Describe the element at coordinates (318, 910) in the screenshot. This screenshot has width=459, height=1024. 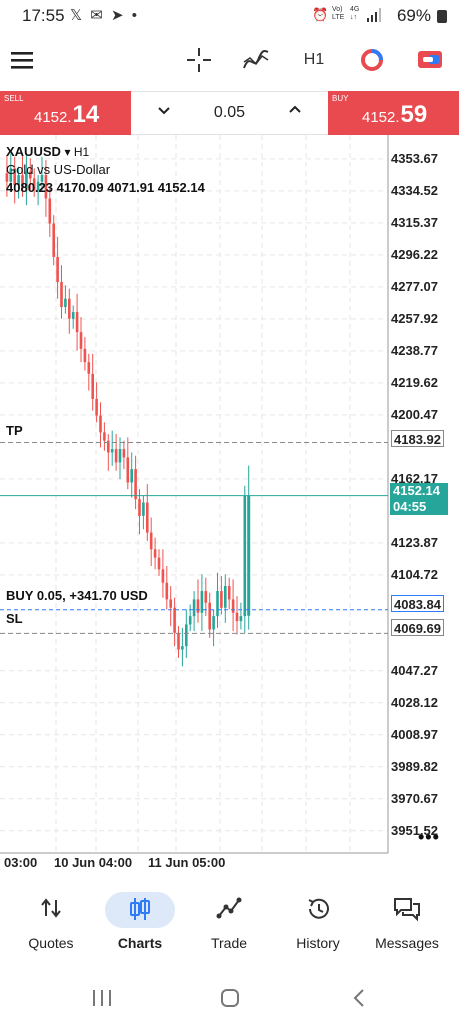
I see `history-icon` at that location.